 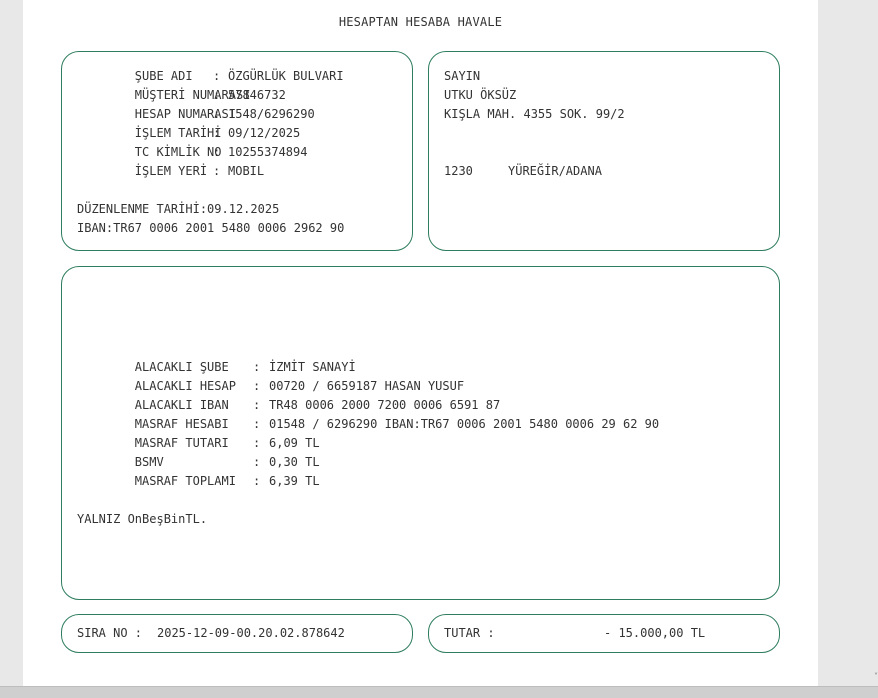 I want to click on document-title: HESAPTAN HESABA HAVALE, so click(x=420, y=22).